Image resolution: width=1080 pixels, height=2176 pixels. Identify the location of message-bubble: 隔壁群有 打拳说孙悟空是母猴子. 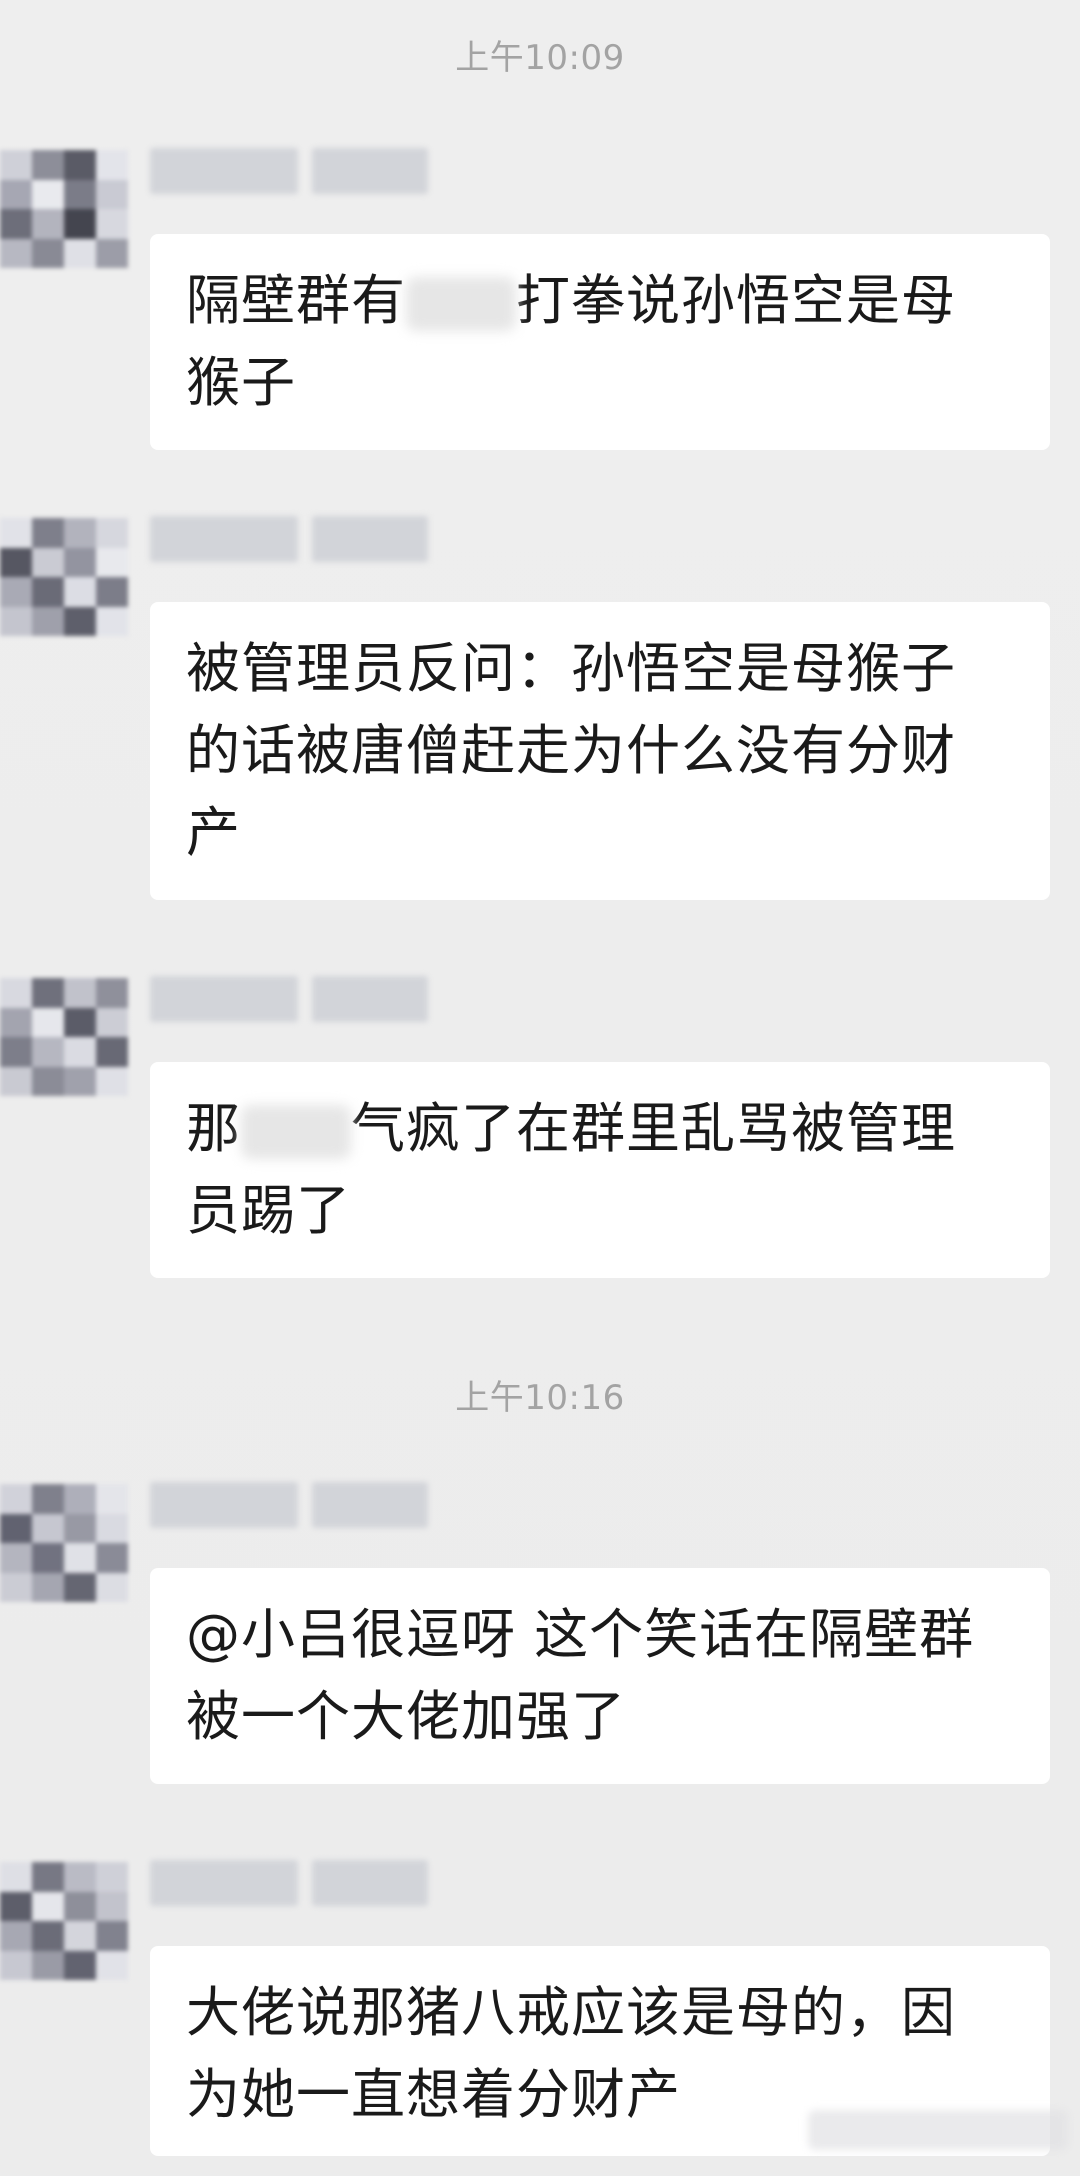
(600, 342).